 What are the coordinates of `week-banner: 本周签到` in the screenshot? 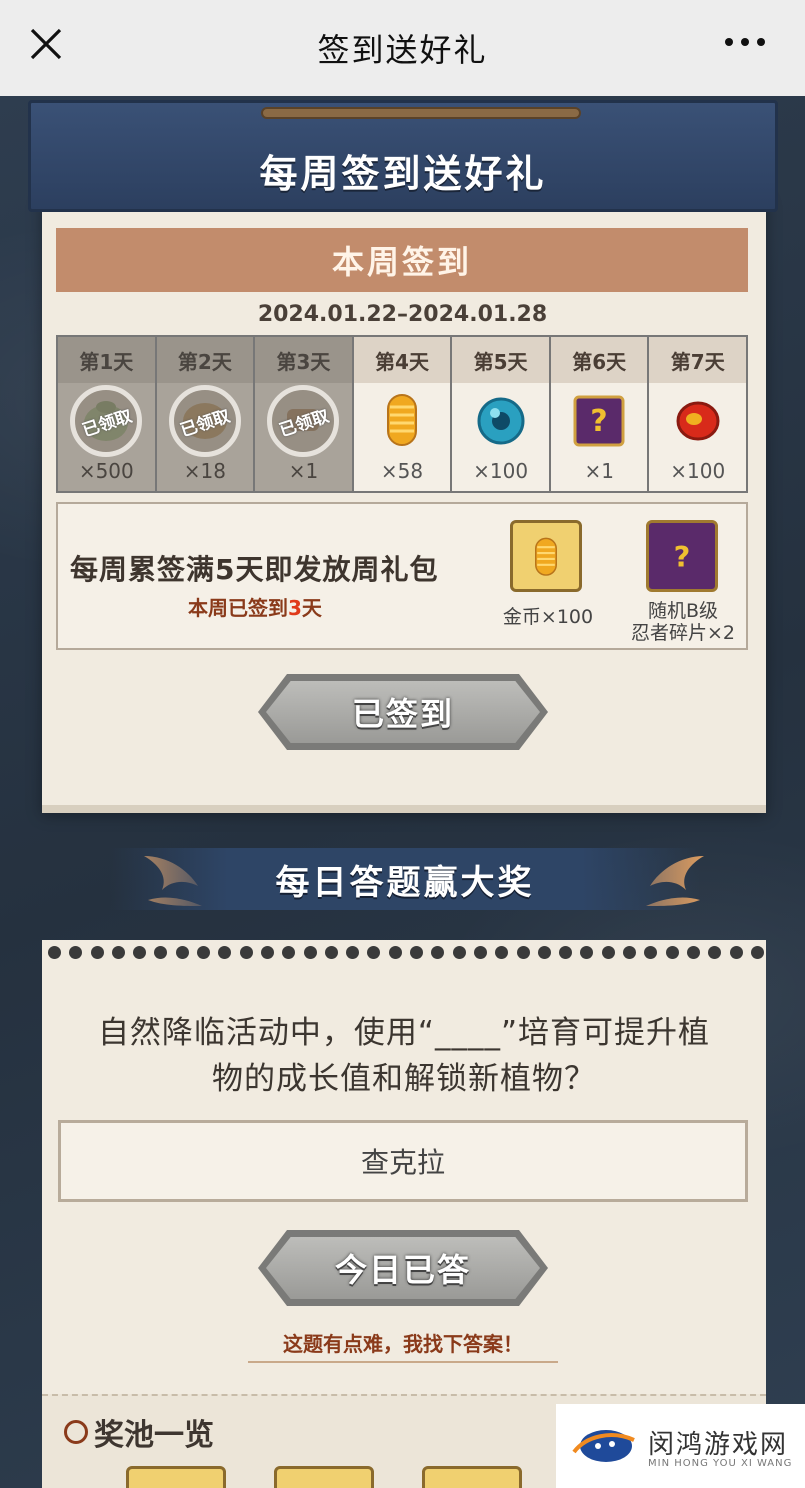 It's located at (402, 260).